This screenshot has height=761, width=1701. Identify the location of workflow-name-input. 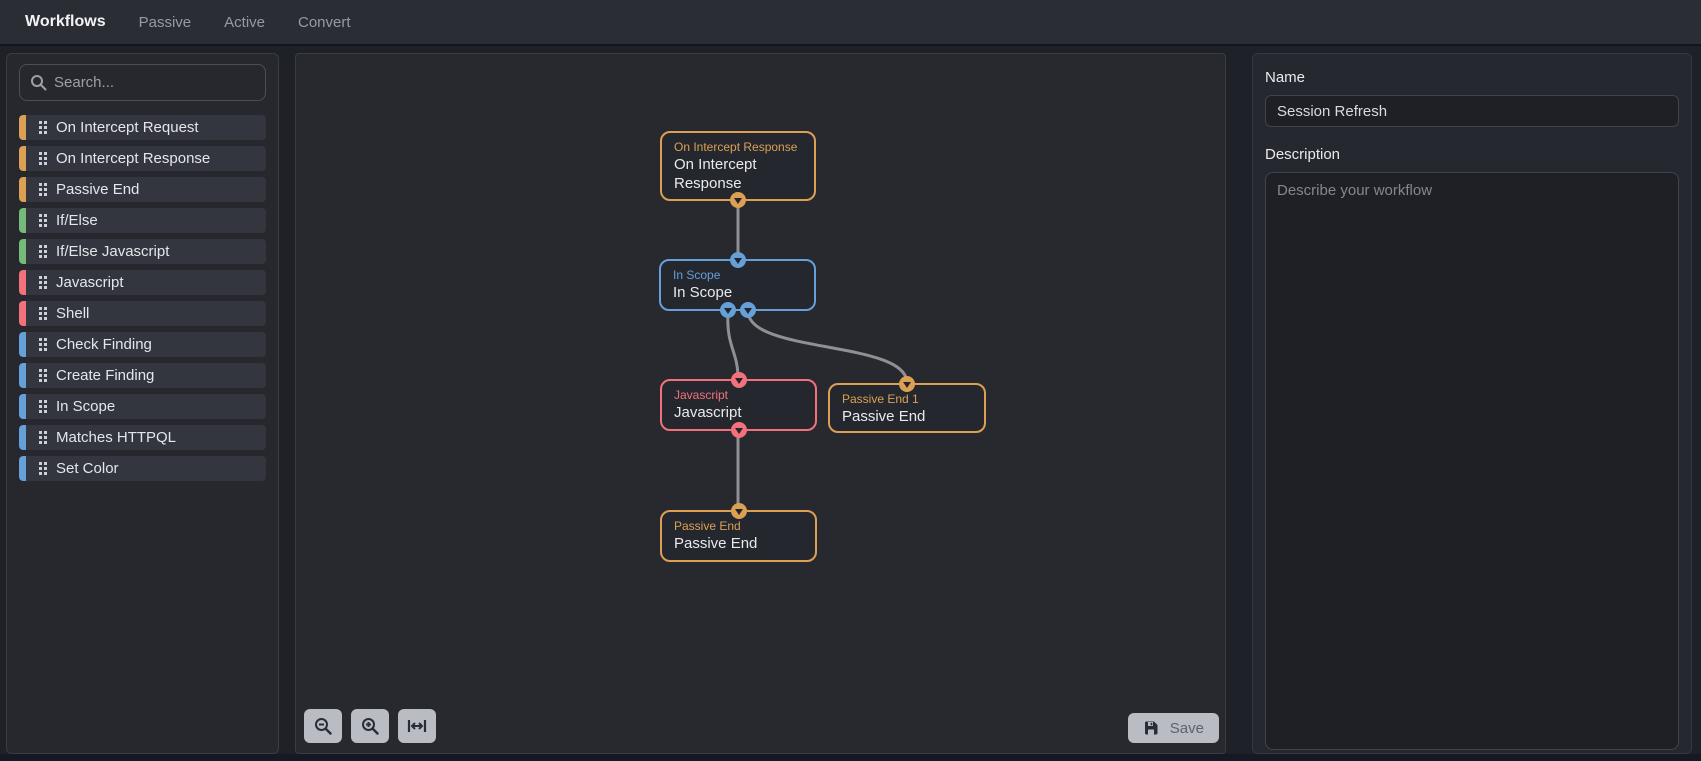
(1472, 111).